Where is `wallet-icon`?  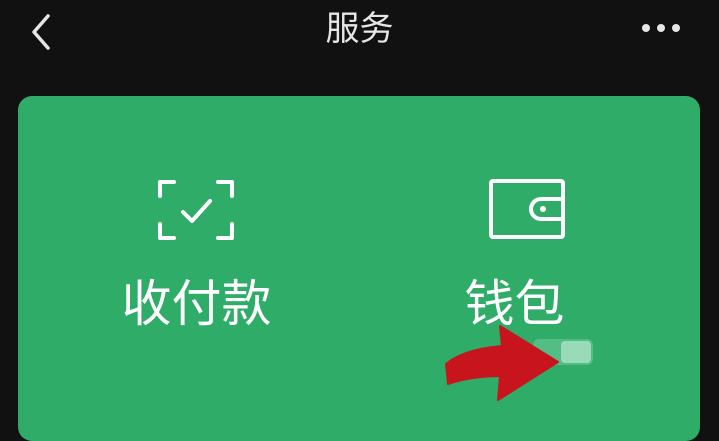 wallet-icon is located at coordinates (527, 209).